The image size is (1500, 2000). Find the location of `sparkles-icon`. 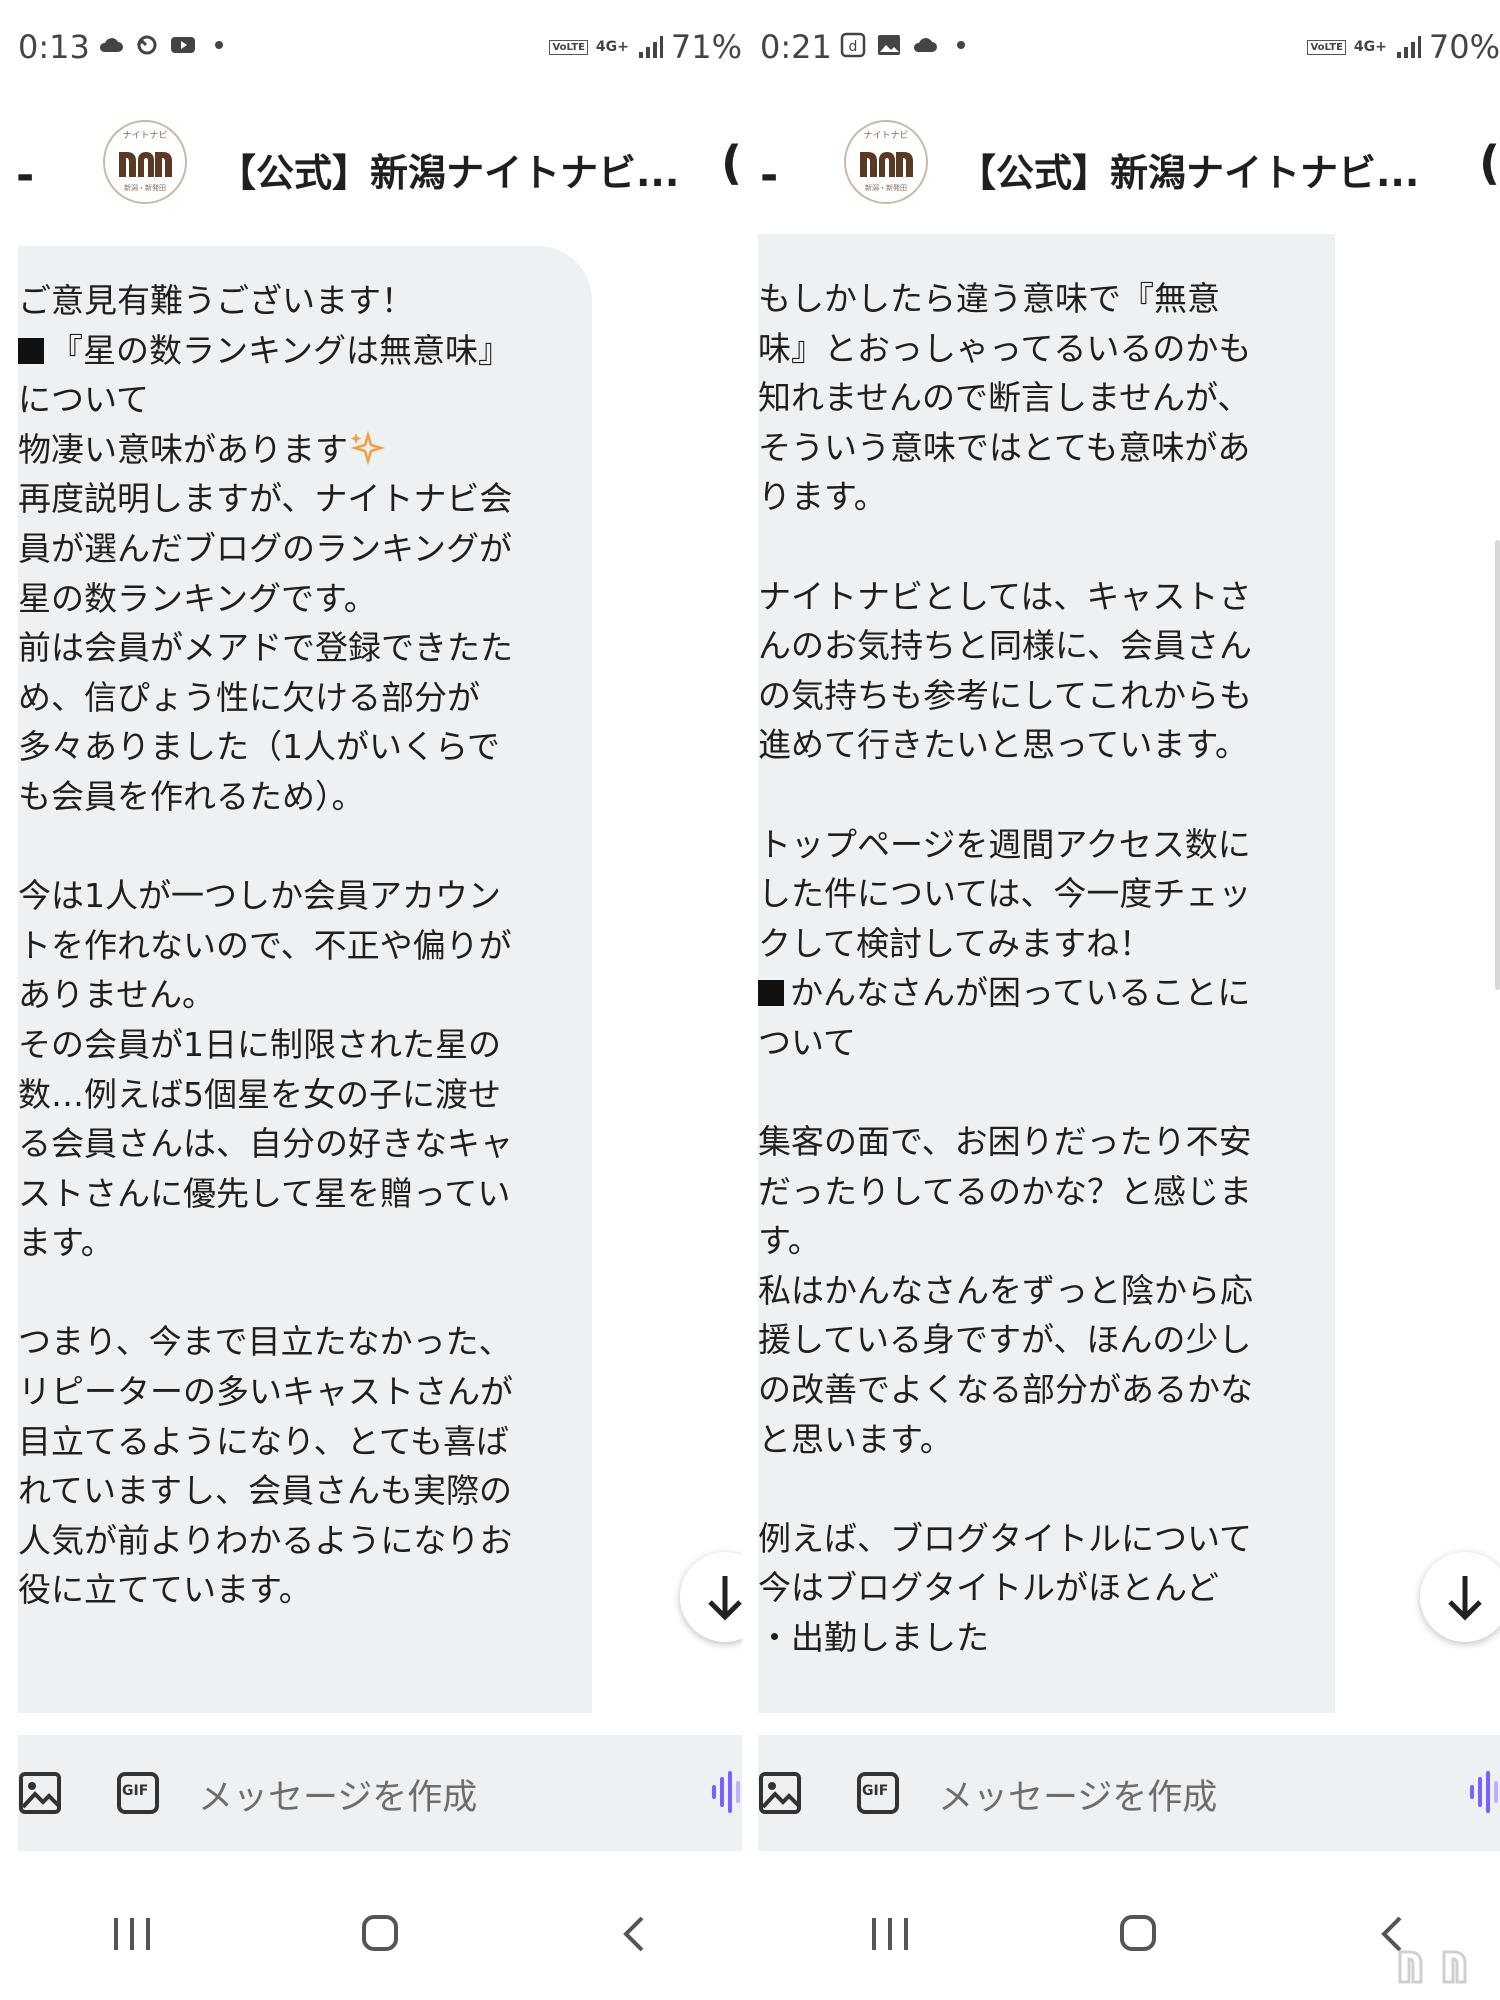

sparkles-icon is located at coordinates (368, 448).